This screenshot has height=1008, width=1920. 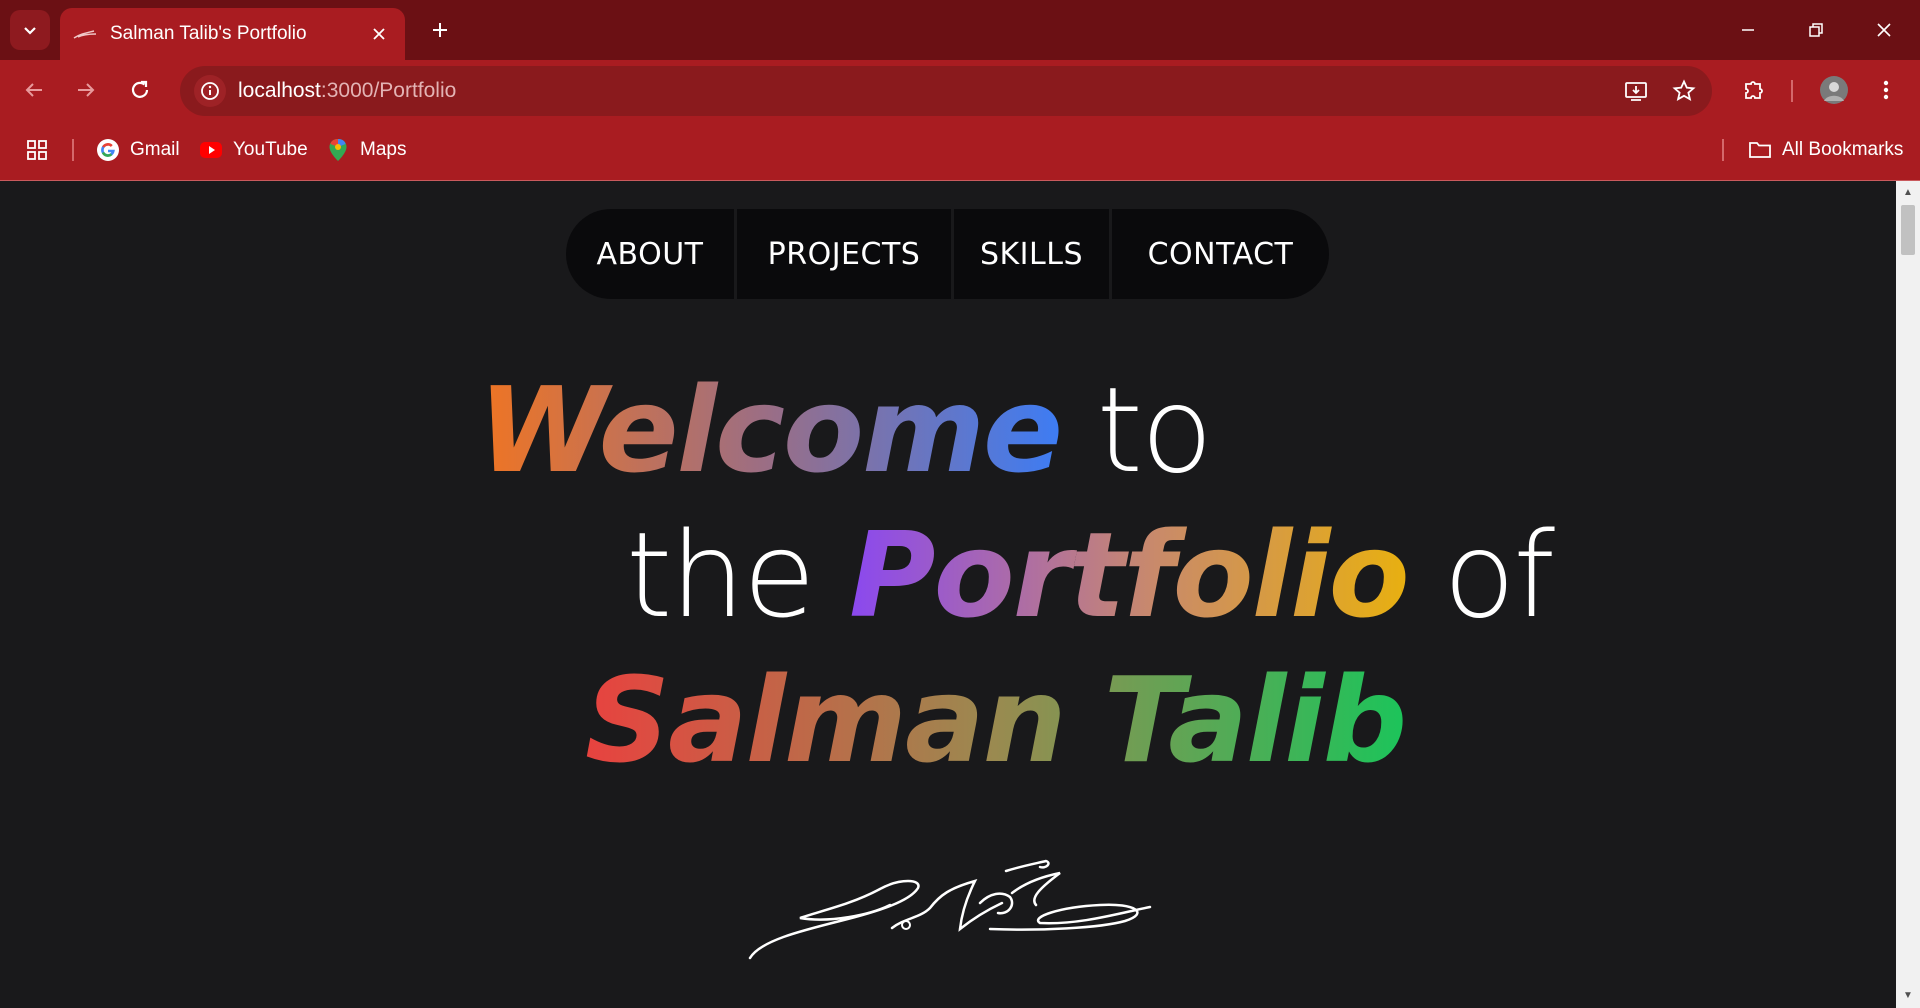 I want to click on hero-name: Salman Talib, so click(x=996, y=720).